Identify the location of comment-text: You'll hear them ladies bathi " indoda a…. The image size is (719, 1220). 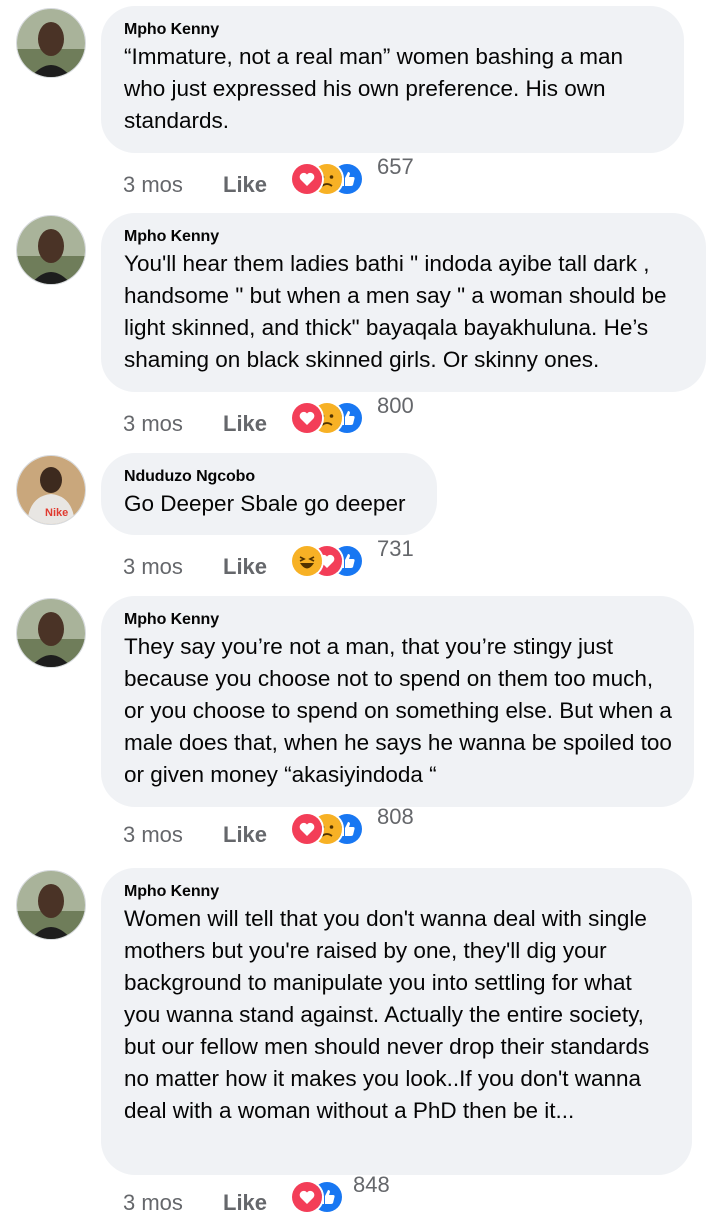
(395, 311).